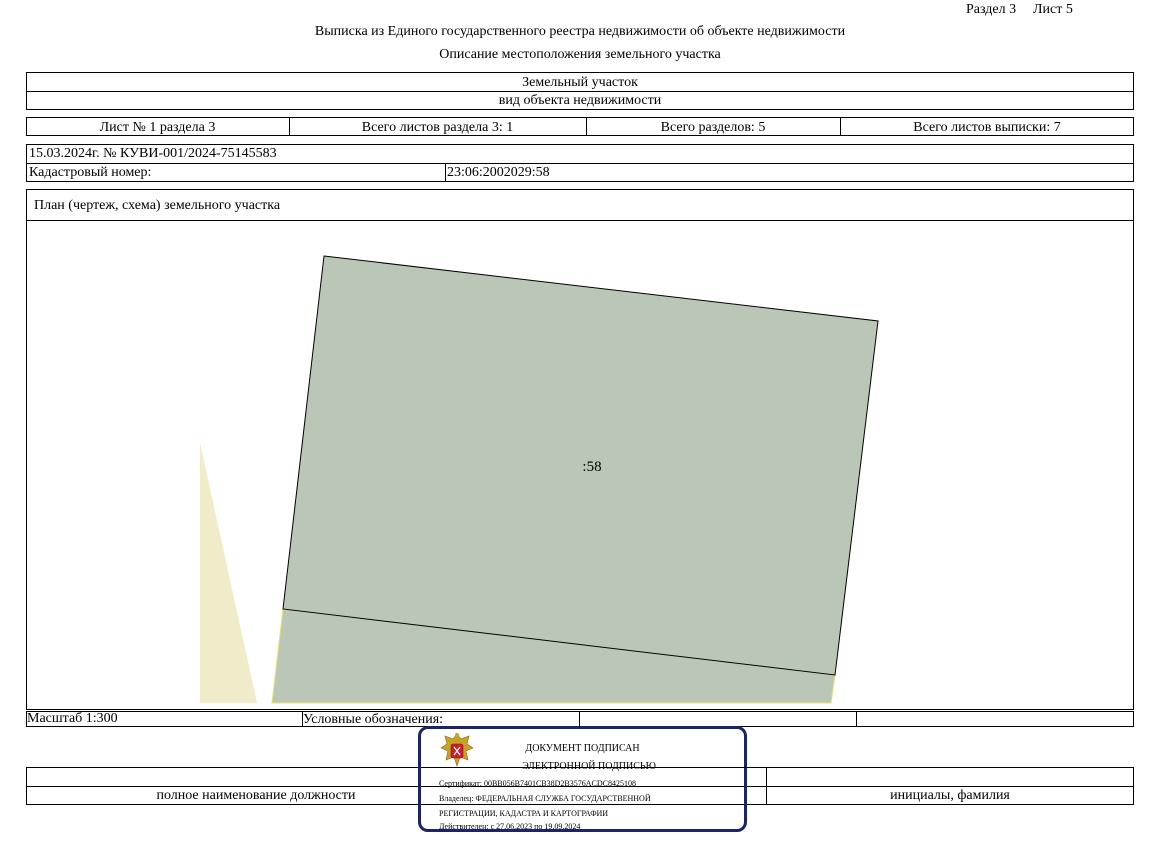 Image resolution: width=1155 pixels, height=852 pixels. I want to click on total-section-sheets: Всего листов раздела 3: 1, so click(437, 127).